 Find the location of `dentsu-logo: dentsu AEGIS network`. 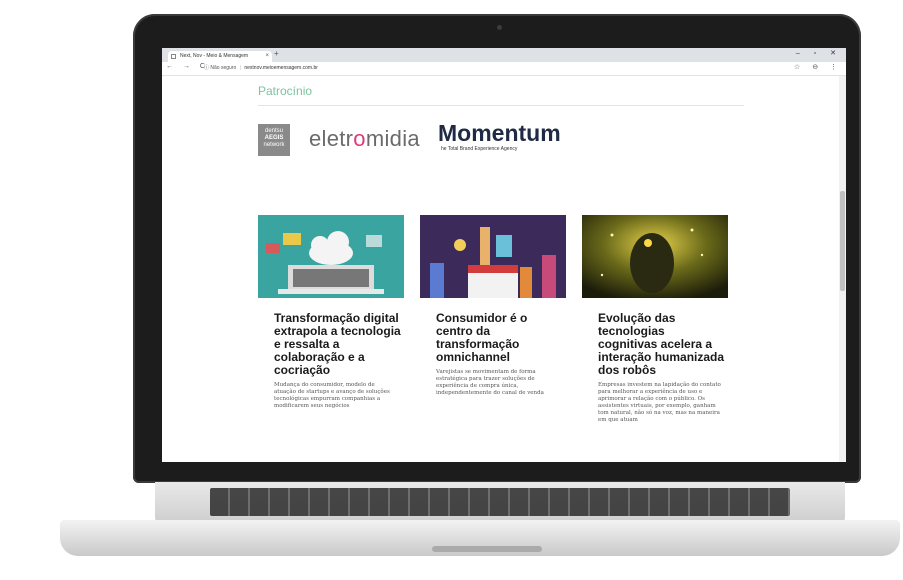

dentsu-logo: dentsu AEGIS network is located at coordinates (274, 140).